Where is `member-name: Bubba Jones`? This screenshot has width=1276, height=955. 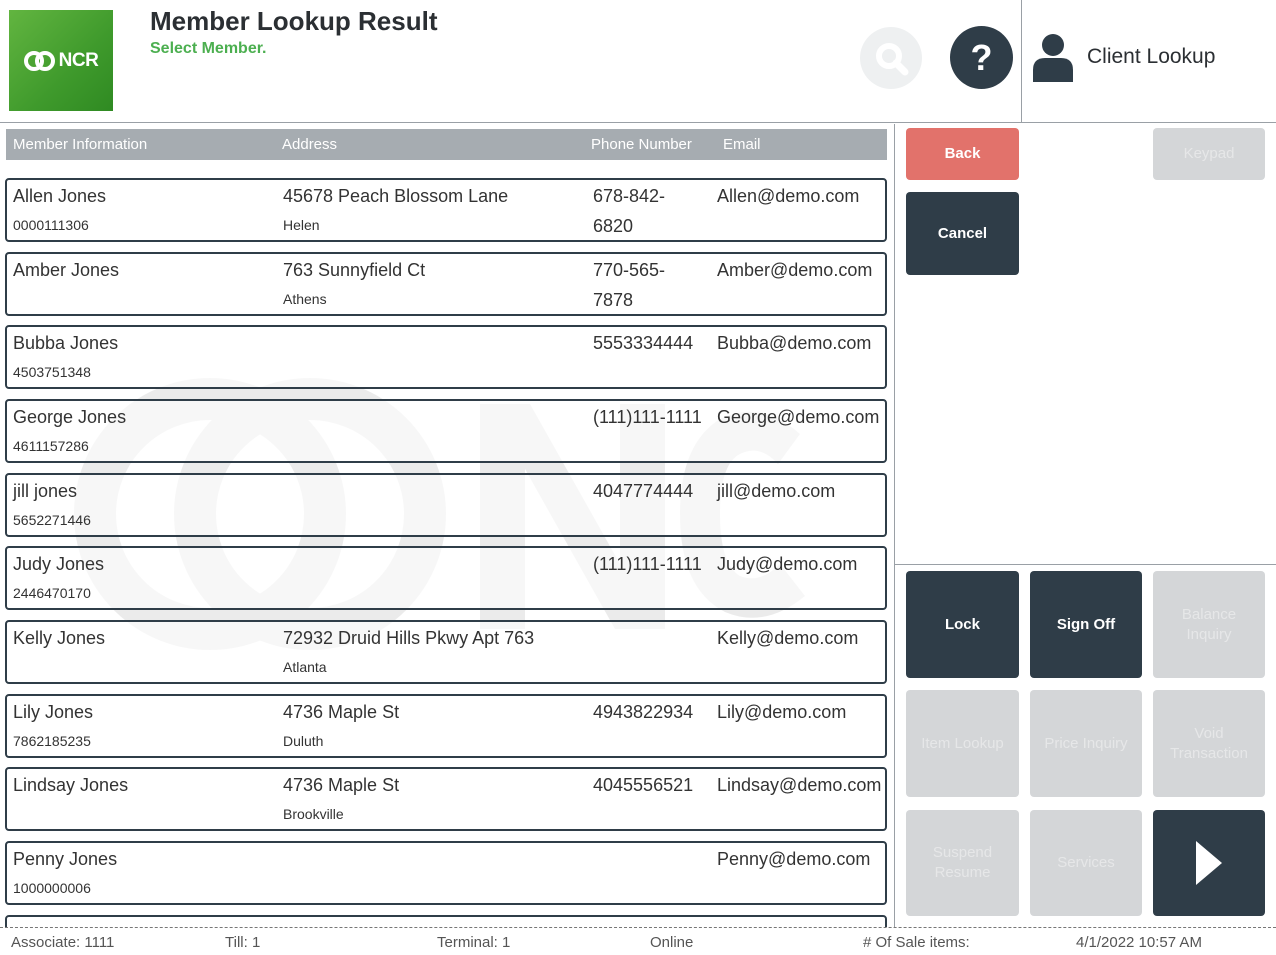 member-name: Bubba Jones is located at coordinates (66, 343).